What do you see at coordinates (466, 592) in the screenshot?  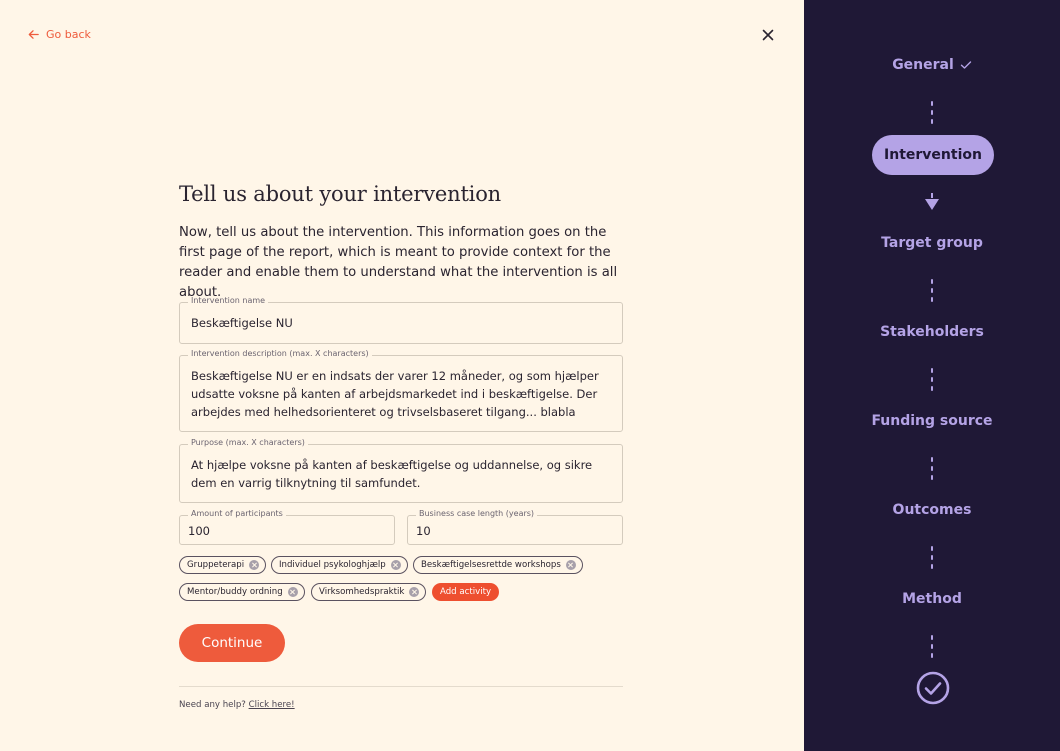 I see `add-activity-button: Add activity` at bounding box center [466, 592].